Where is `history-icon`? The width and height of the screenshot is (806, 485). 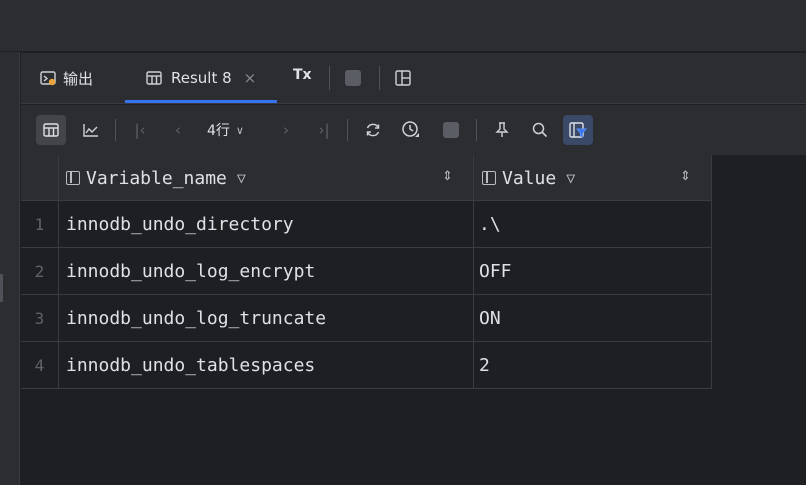
history-icon is located at coordinates (411, 130).